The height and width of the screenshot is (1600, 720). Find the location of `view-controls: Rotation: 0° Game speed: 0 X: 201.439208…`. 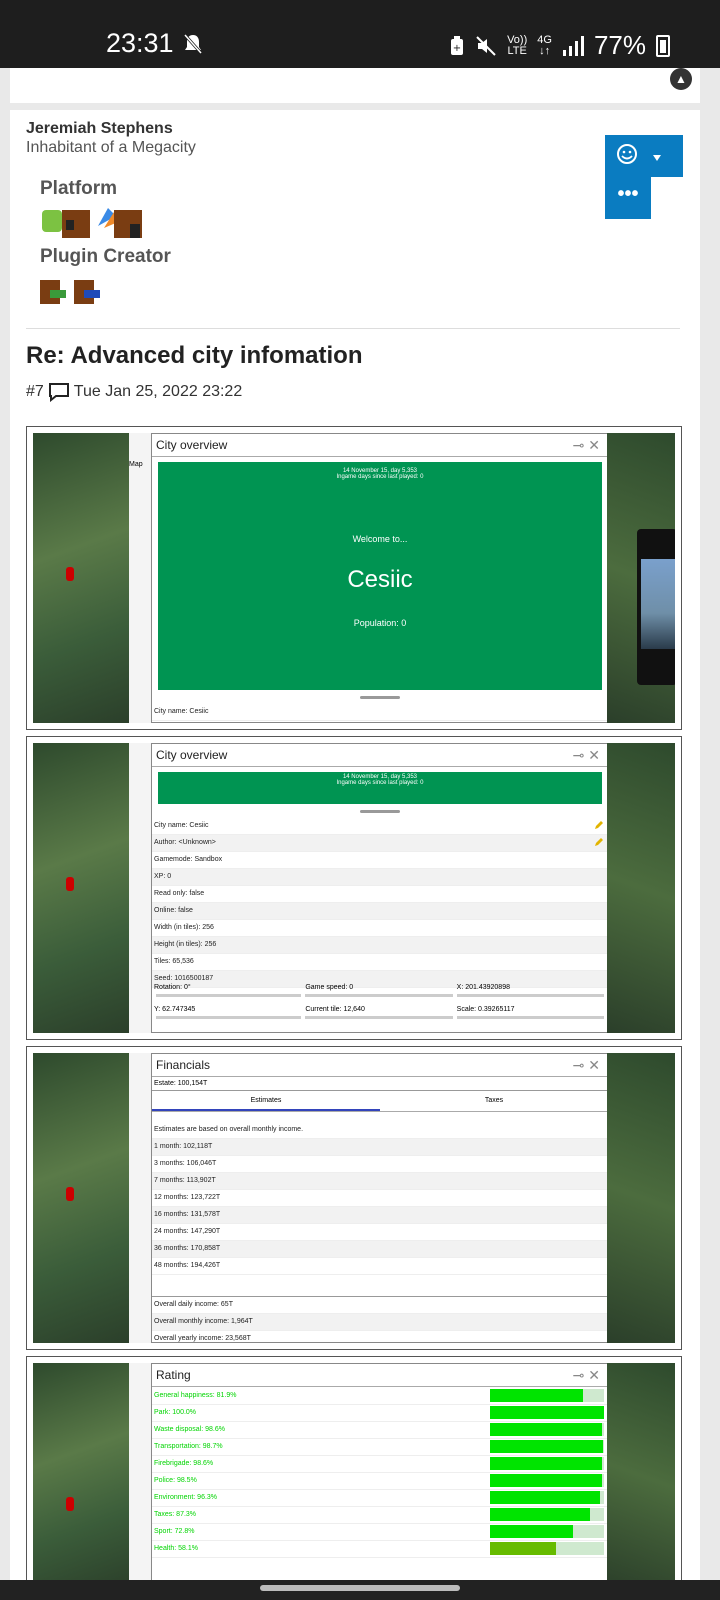

view-controls: Rotation: 0° Game speed: 0 X: 201.439208… is located at coordinates (380, 990).